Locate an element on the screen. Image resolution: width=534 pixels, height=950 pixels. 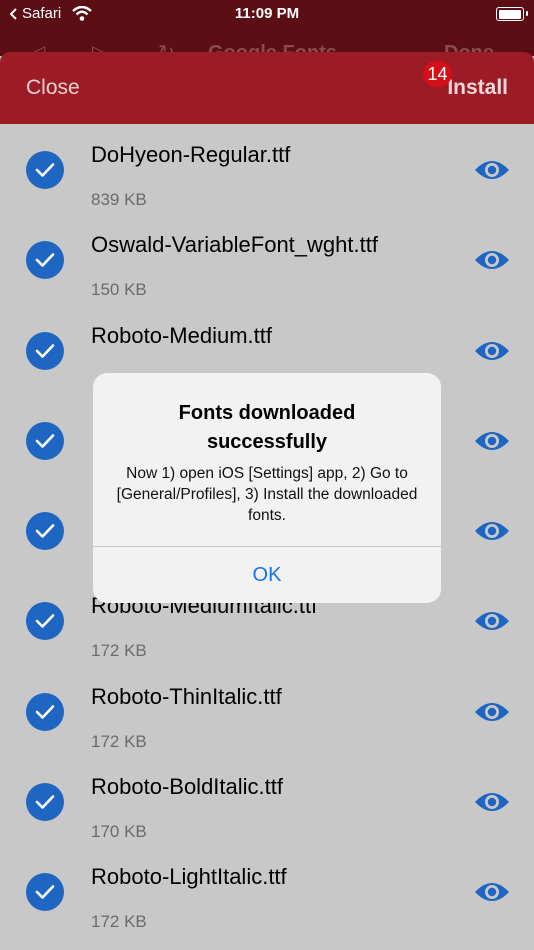
clock: 11:09 PM is located at coordinates (267, 13).